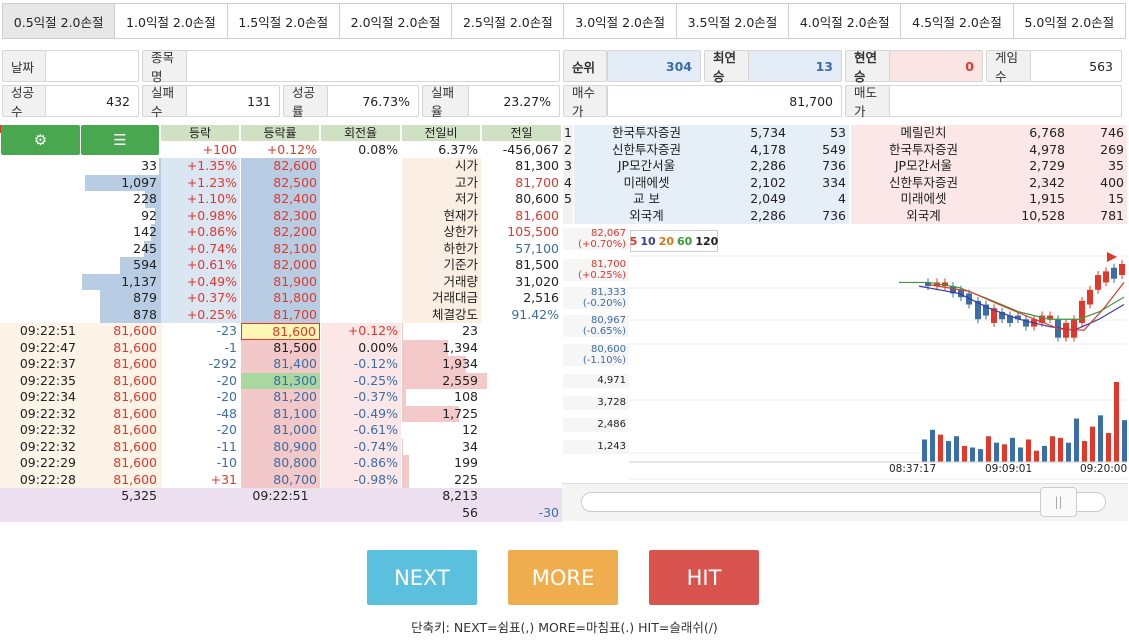 The height and width of the screenshot is (644, 1129). What do you see at coordinates (754, 182) in the screenshot?
I see `sell-volume: 2,102` at bounding box center [754, 182].